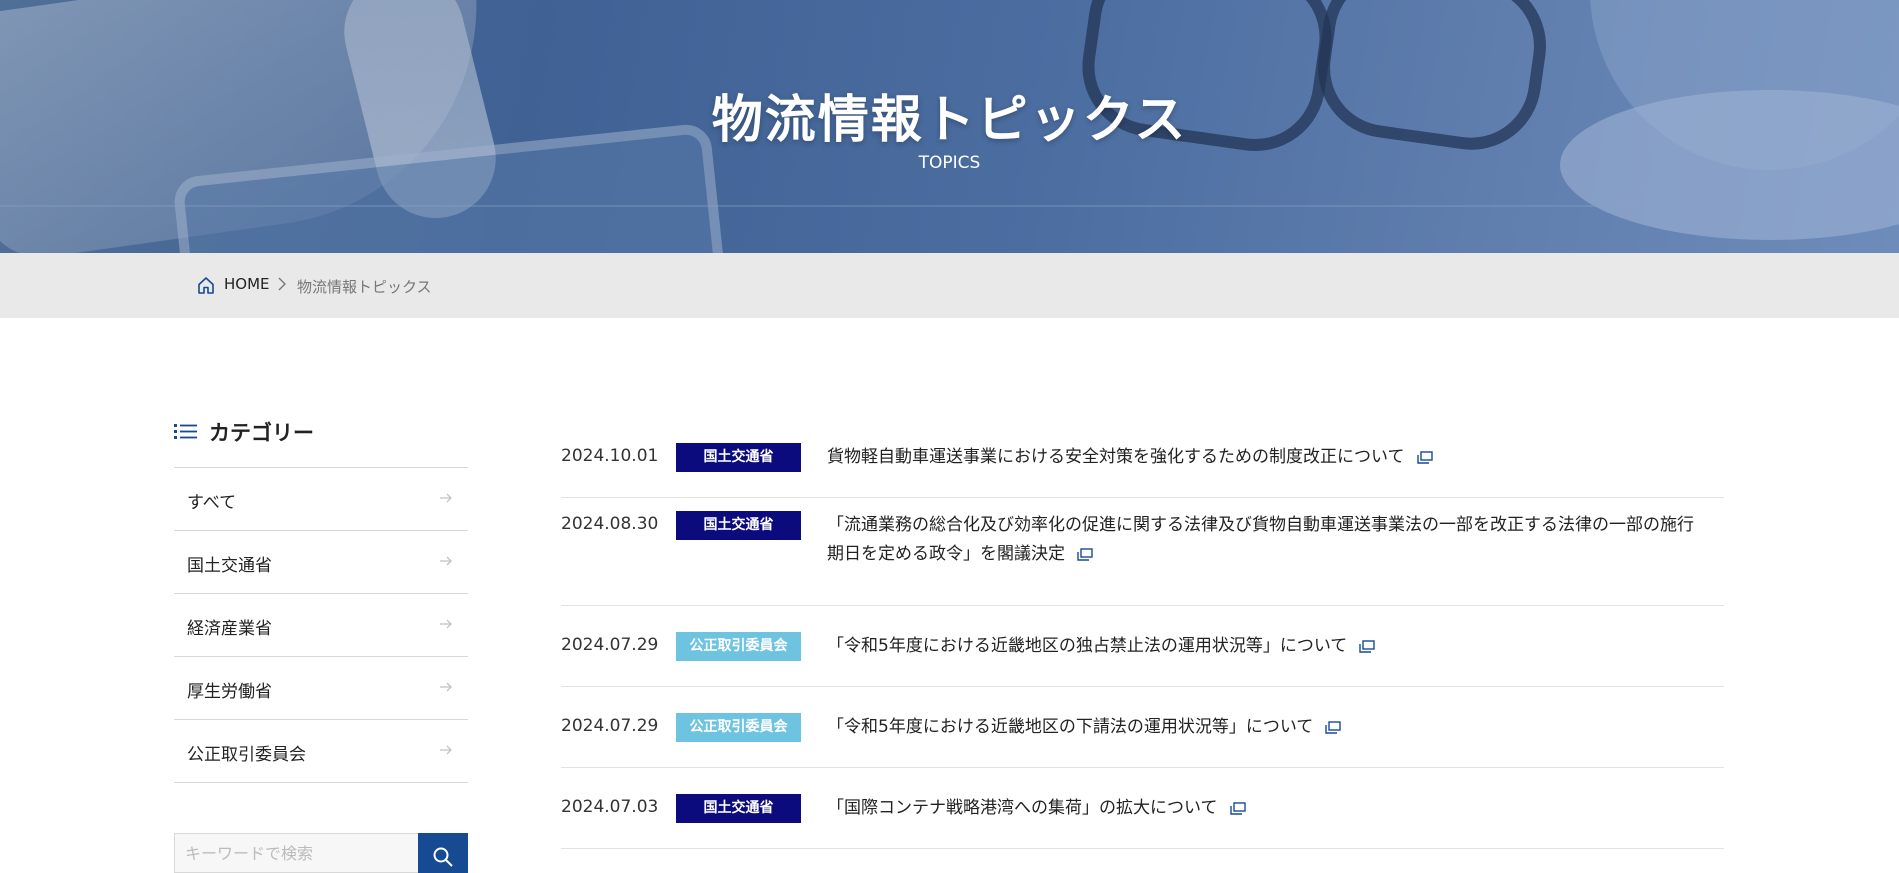 The image size is (1899, 873). I want to click on category-item-meti: 経済産業省, so click(321, 625).